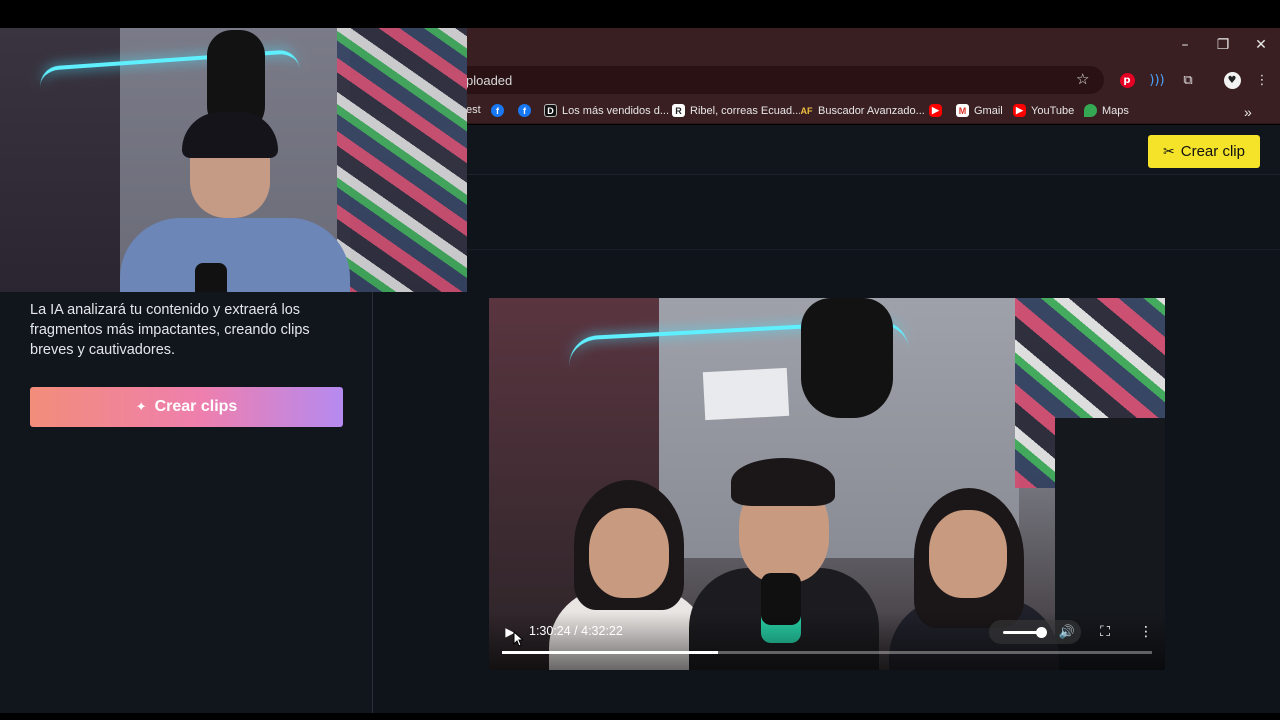  What do you see at coordinates (1082, 79) in the screenshot?
I see `bookmark-star-icon: ☆` at bounding box center [1082, 79].